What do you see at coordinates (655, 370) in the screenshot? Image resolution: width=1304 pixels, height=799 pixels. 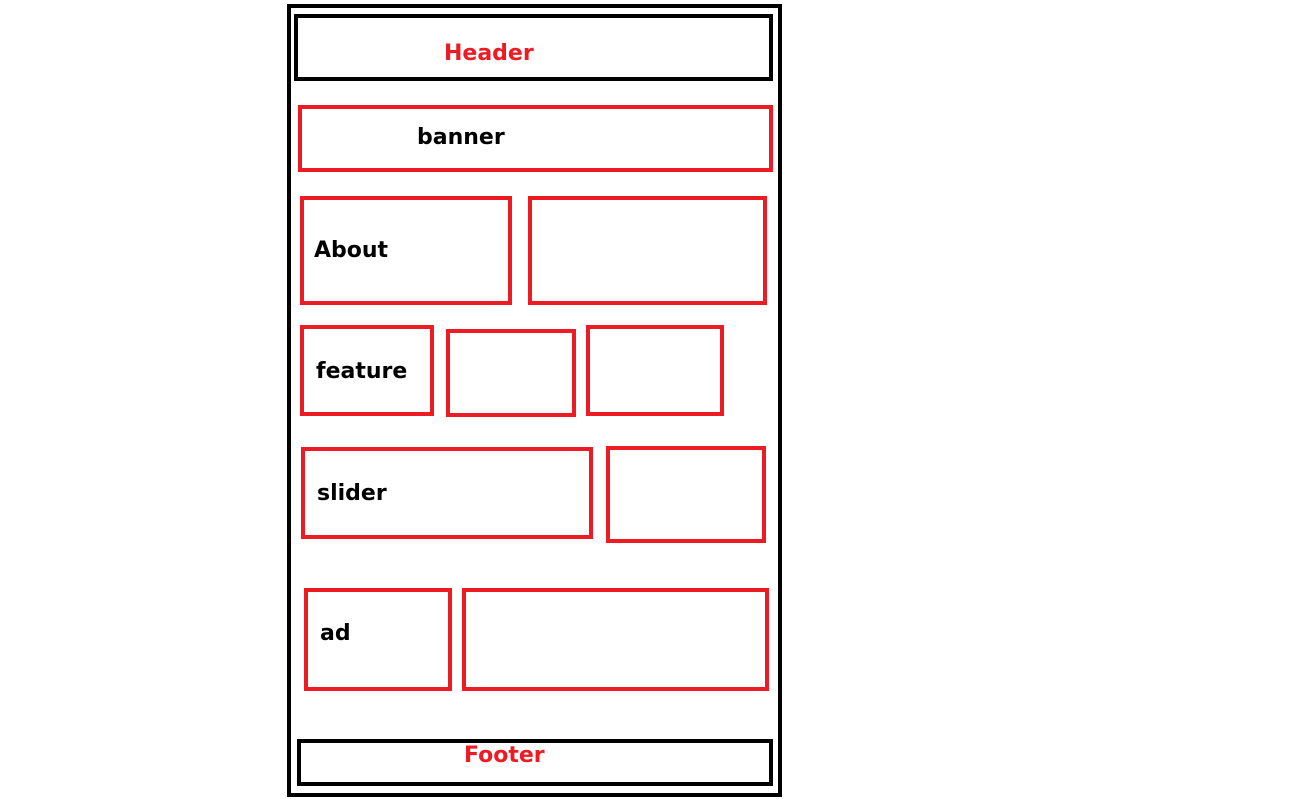 I see `feature-third-box` at bounding box center [655, 370].